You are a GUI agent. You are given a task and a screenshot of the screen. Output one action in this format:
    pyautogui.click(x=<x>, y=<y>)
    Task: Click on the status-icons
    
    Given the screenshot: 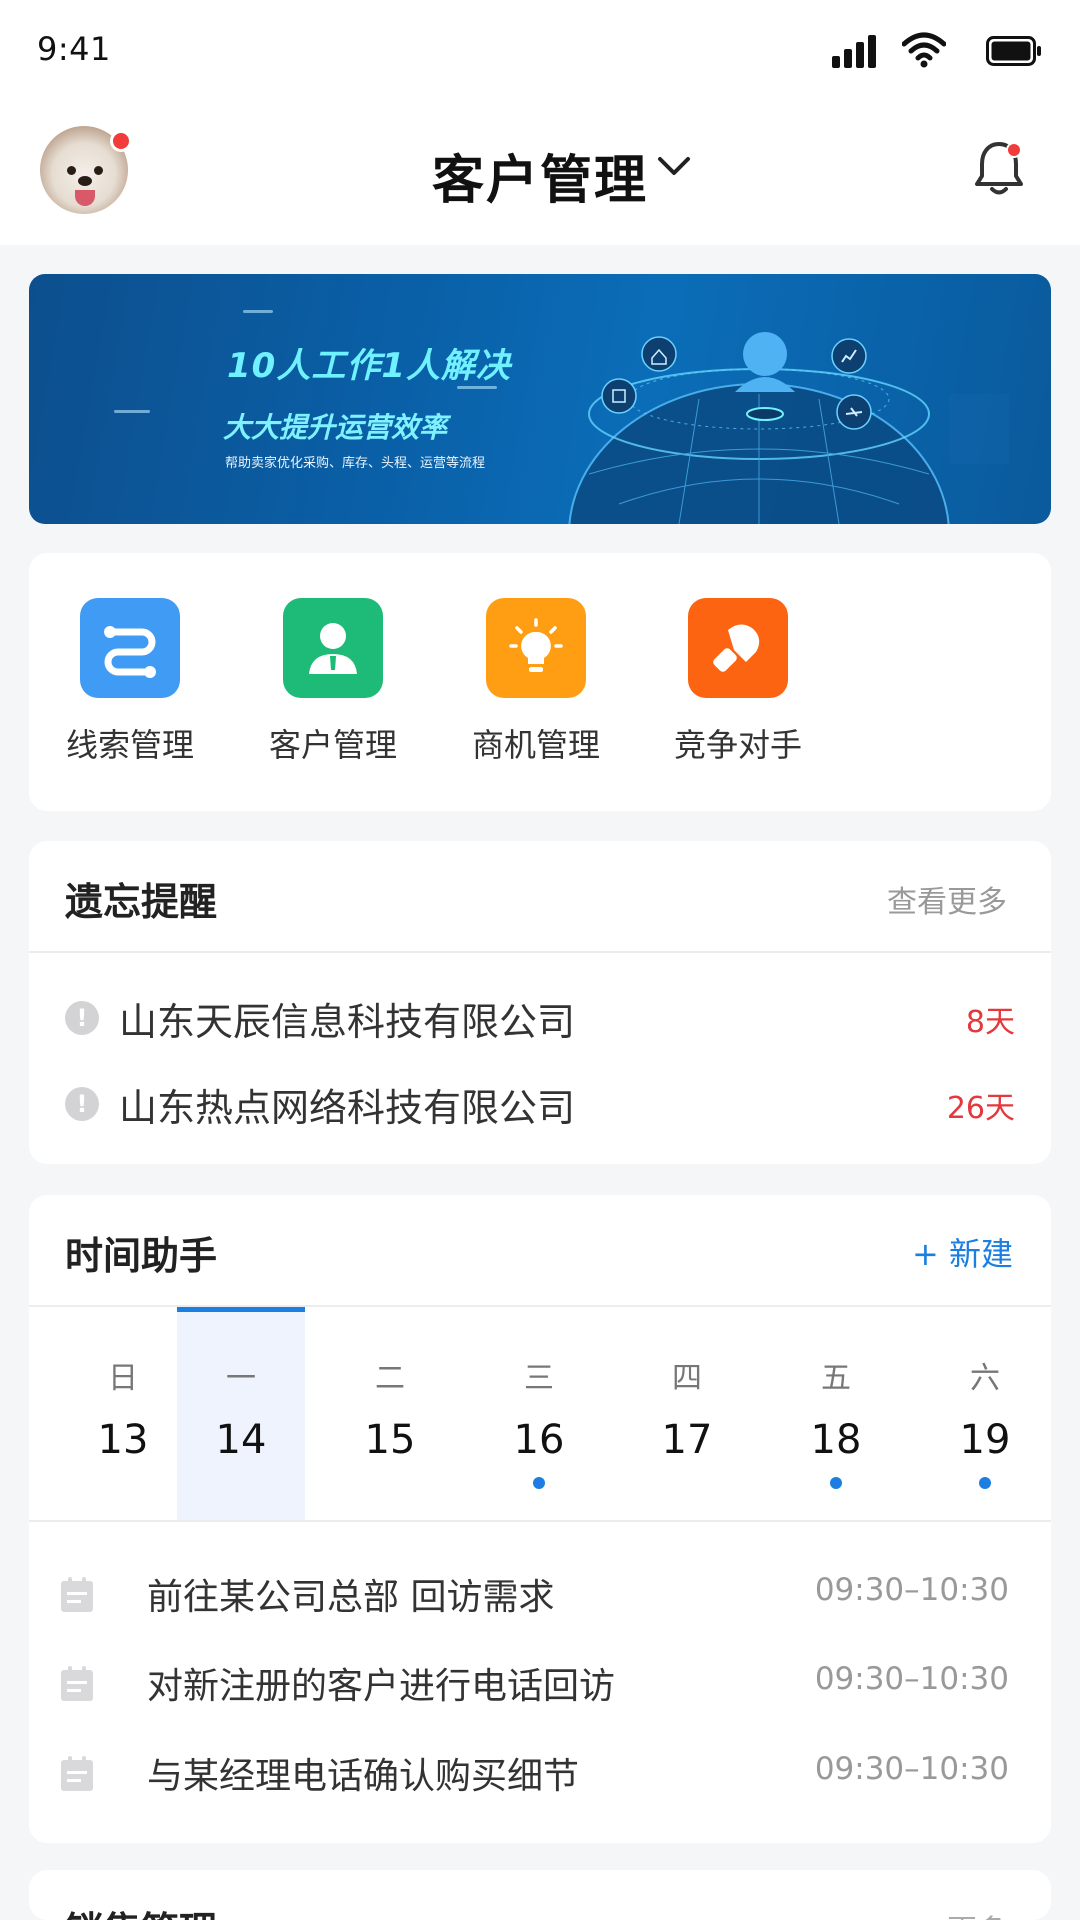 What is the action you would take?
    pyautogui.click(x=932, y=50)
    